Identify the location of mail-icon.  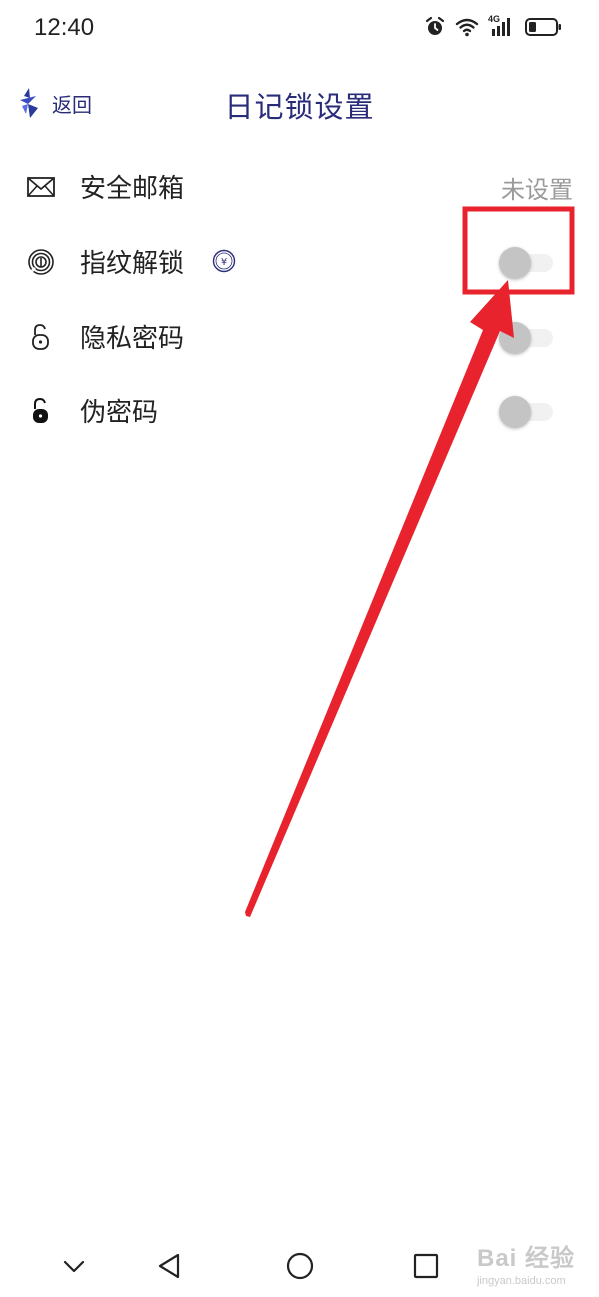
(41, 187).